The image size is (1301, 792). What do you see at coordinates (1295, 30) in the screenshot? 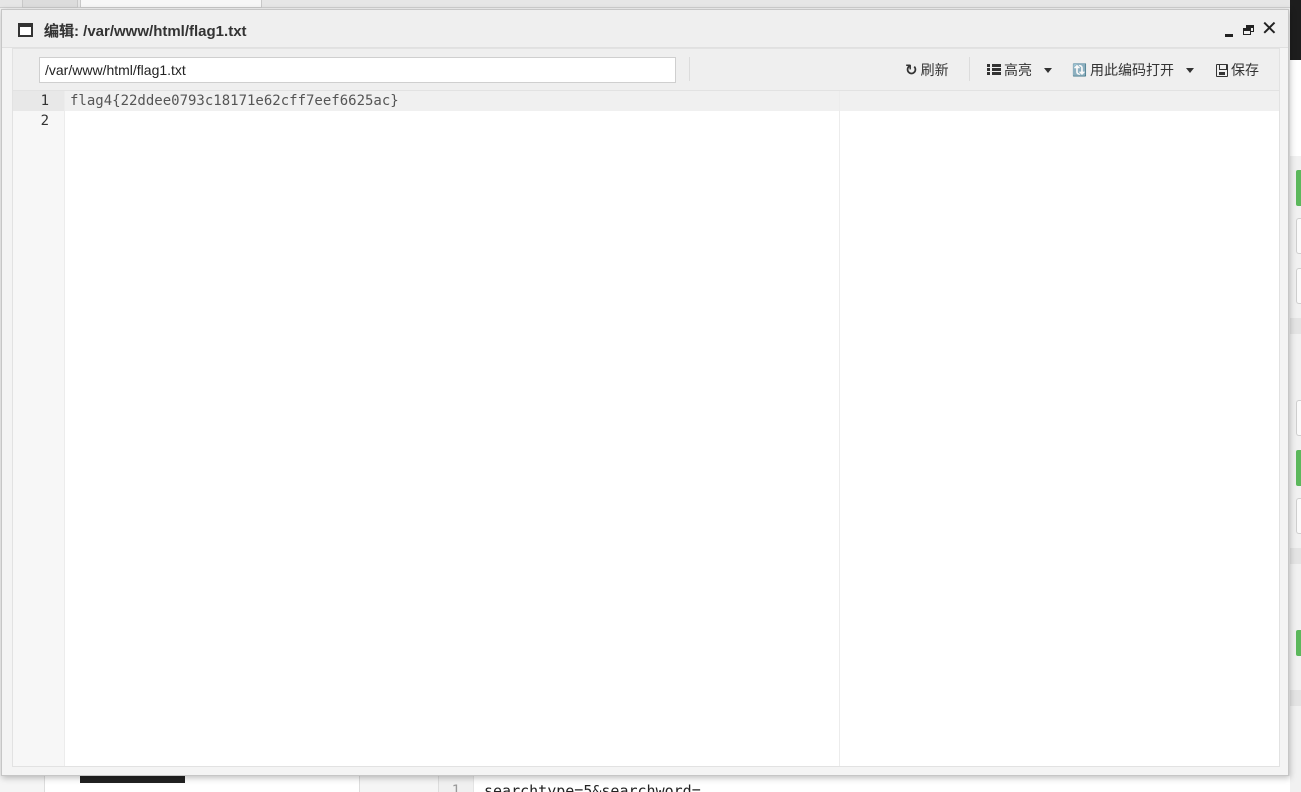
I see `background-dark-corner` at bounding box center [1295, 30].